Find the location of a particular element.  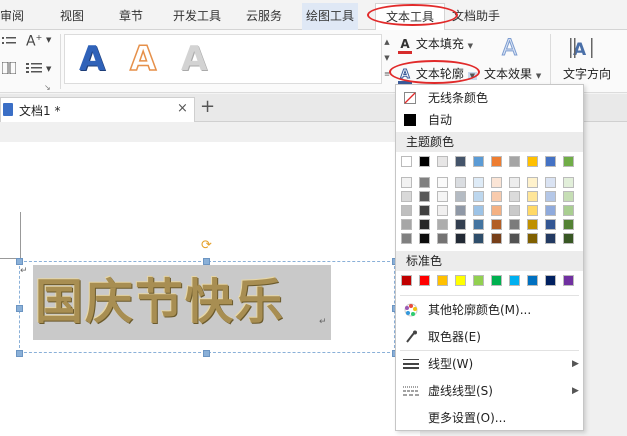

tab-cloud-service: 云服务 is located at coordinates (264, 16).